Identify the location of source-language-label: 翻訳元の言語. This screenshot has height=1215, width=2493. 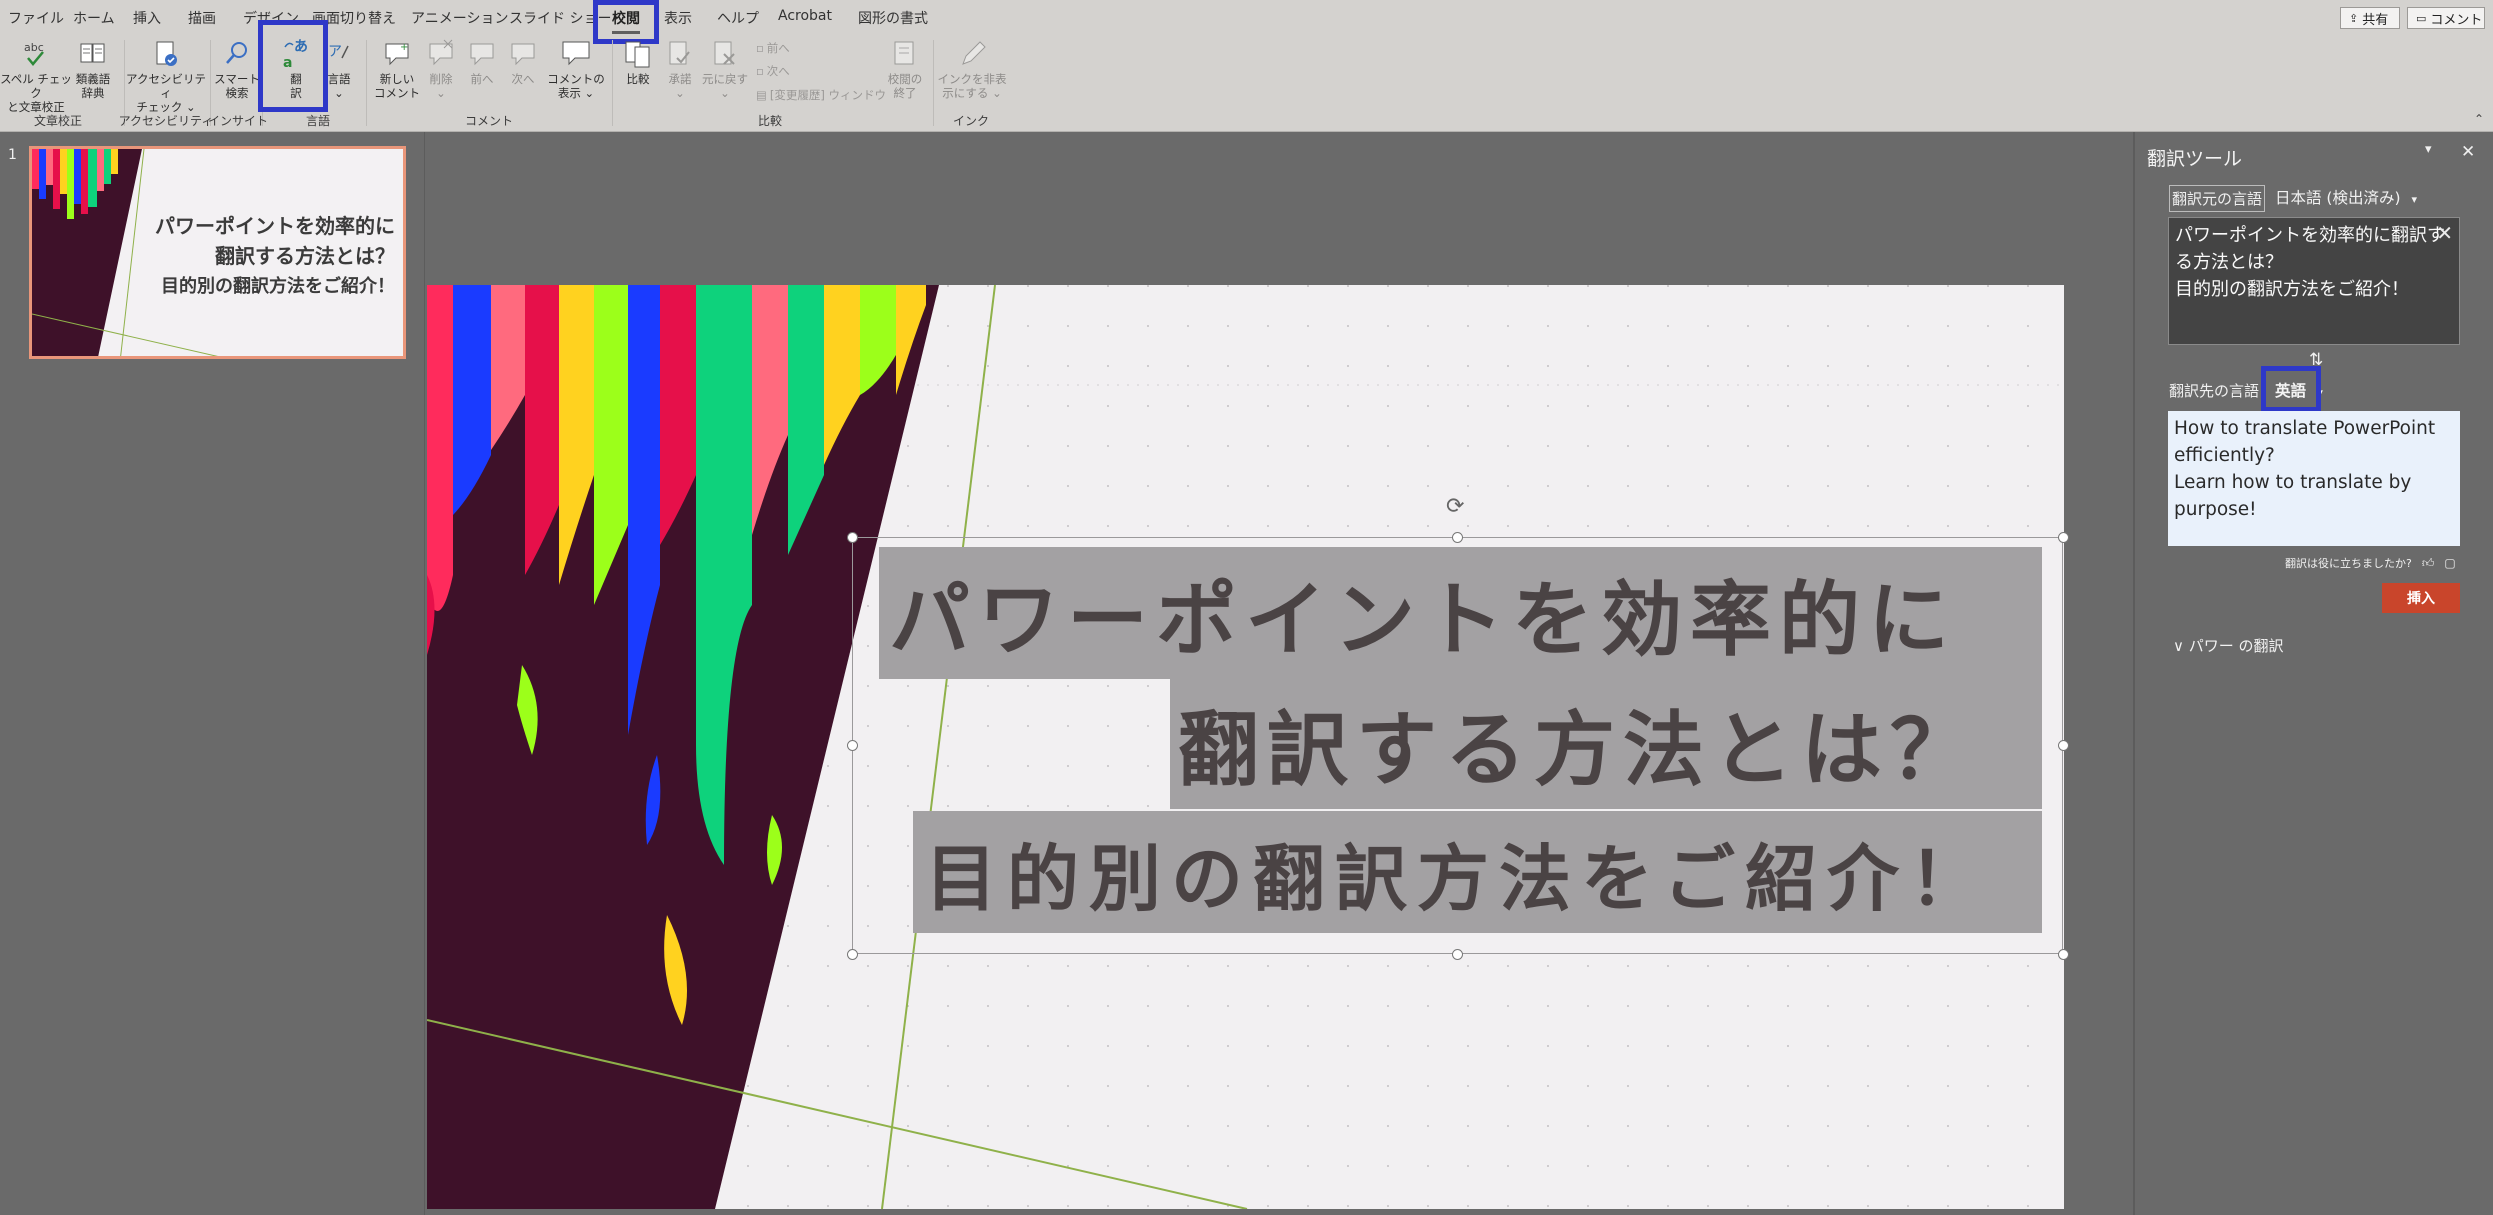
(2217, 198).